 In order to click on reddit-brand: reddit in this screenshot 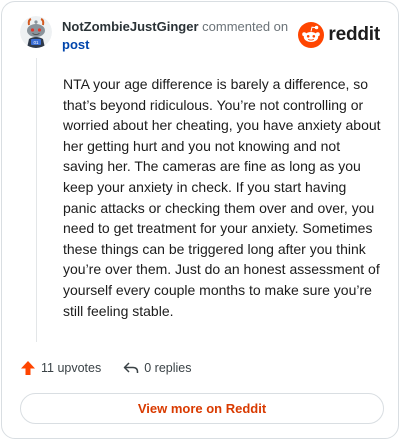, I will do `click(339, 35)`.